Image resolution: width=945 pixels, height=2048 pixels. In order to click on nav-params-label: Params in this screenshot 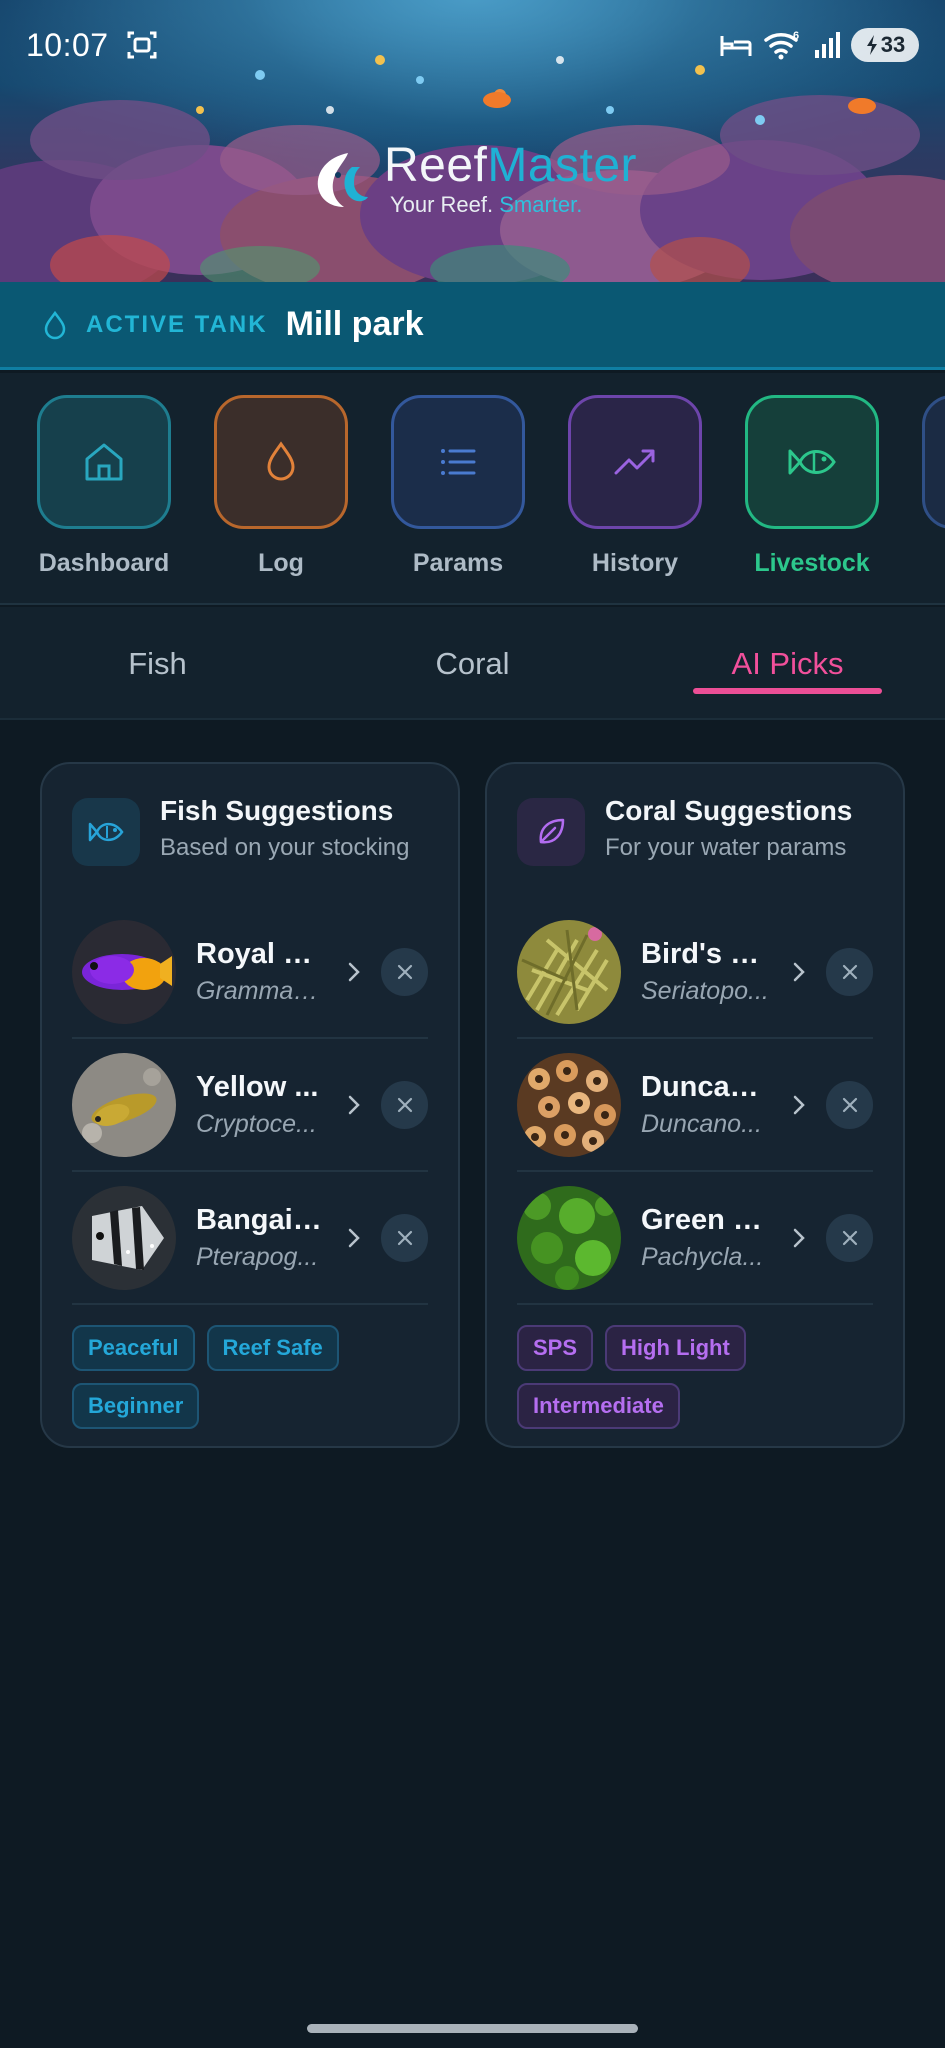, I will do `click(458, 563)`.